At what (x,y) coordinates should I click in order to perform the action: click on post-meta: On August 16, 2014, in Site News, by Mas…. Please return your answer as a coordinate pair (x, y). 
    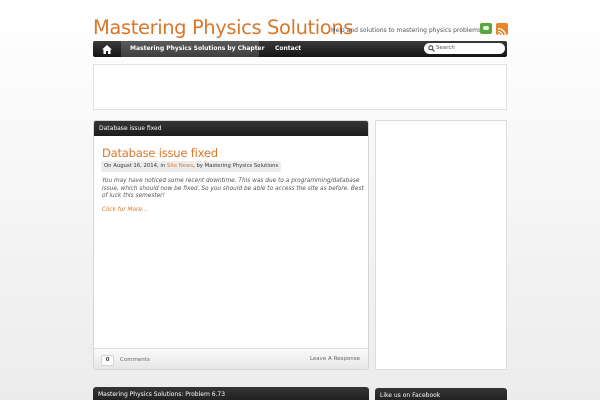
    Looking at the image, I should click on (191, 166).